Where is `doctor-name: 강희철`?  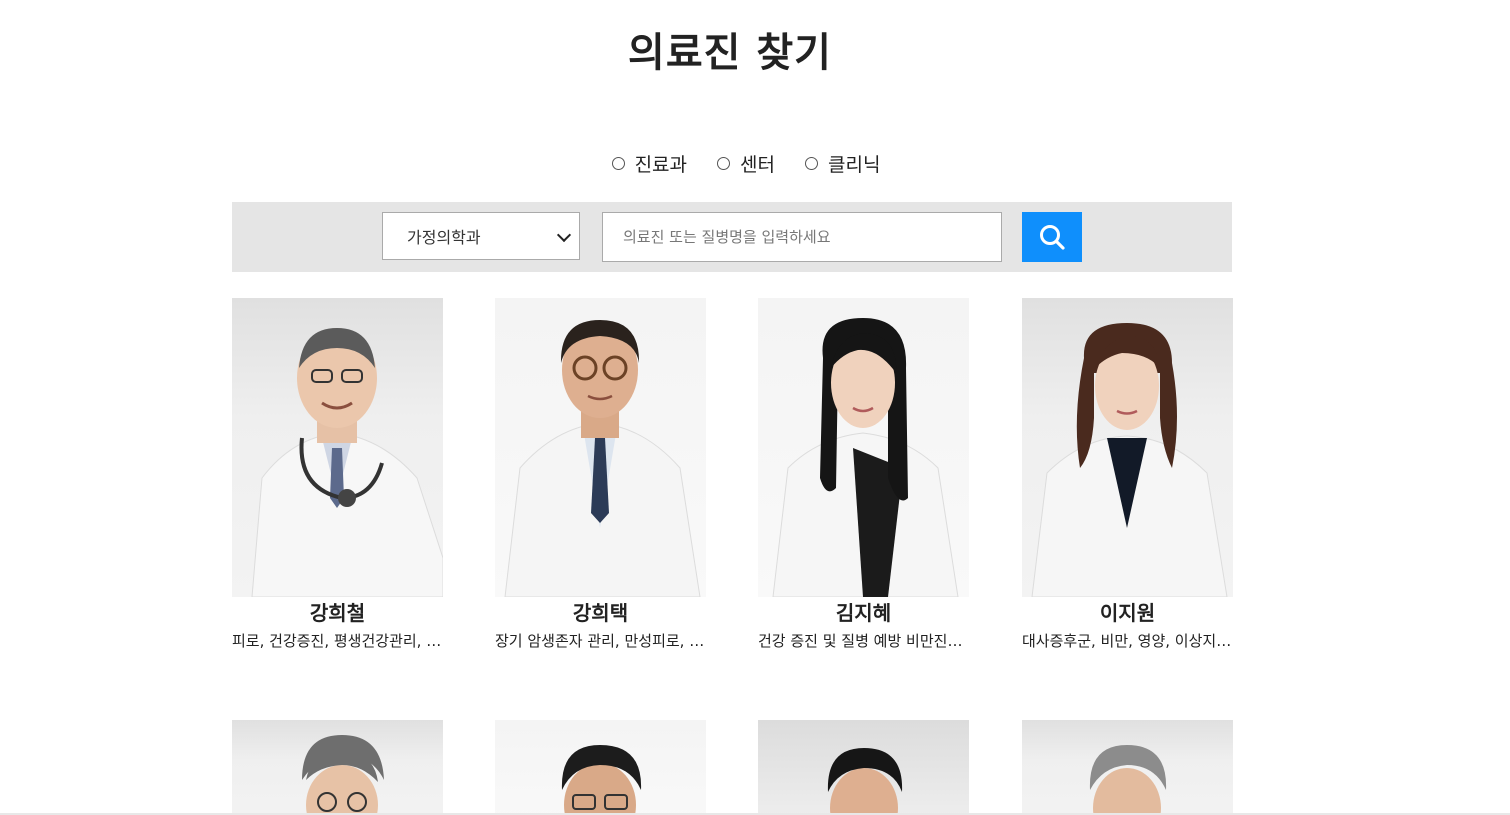
doctor-name: 강희철 is located at coordinates (337, 613).